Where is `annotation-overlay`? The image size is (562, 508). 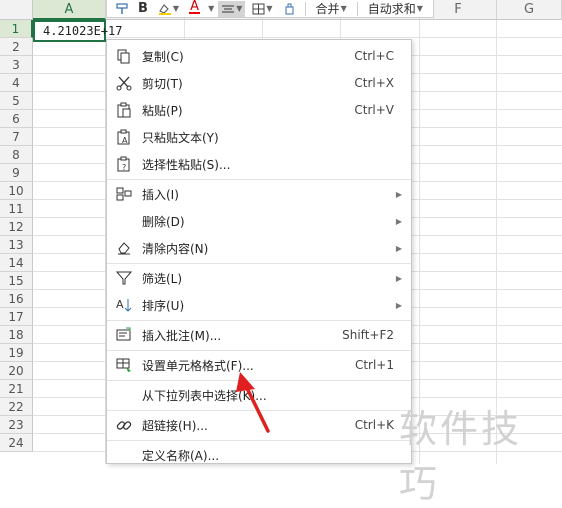 annotation-overlay is located at coordinates (253, 402).